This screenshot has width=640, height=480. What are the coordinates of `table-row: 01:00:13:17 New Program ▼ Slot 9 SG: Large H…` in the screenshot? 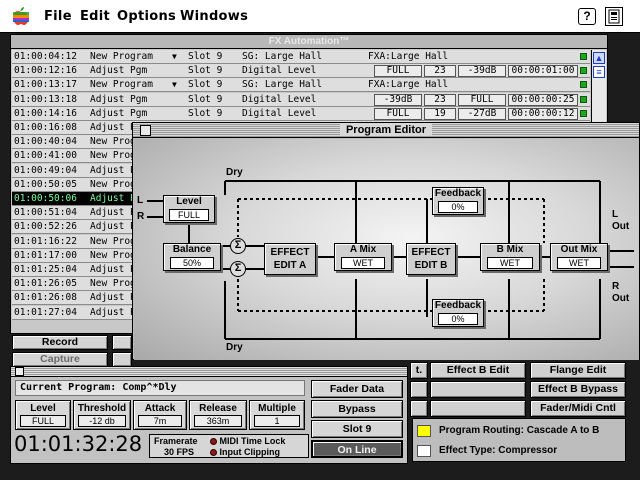 It's located at (301, 85).